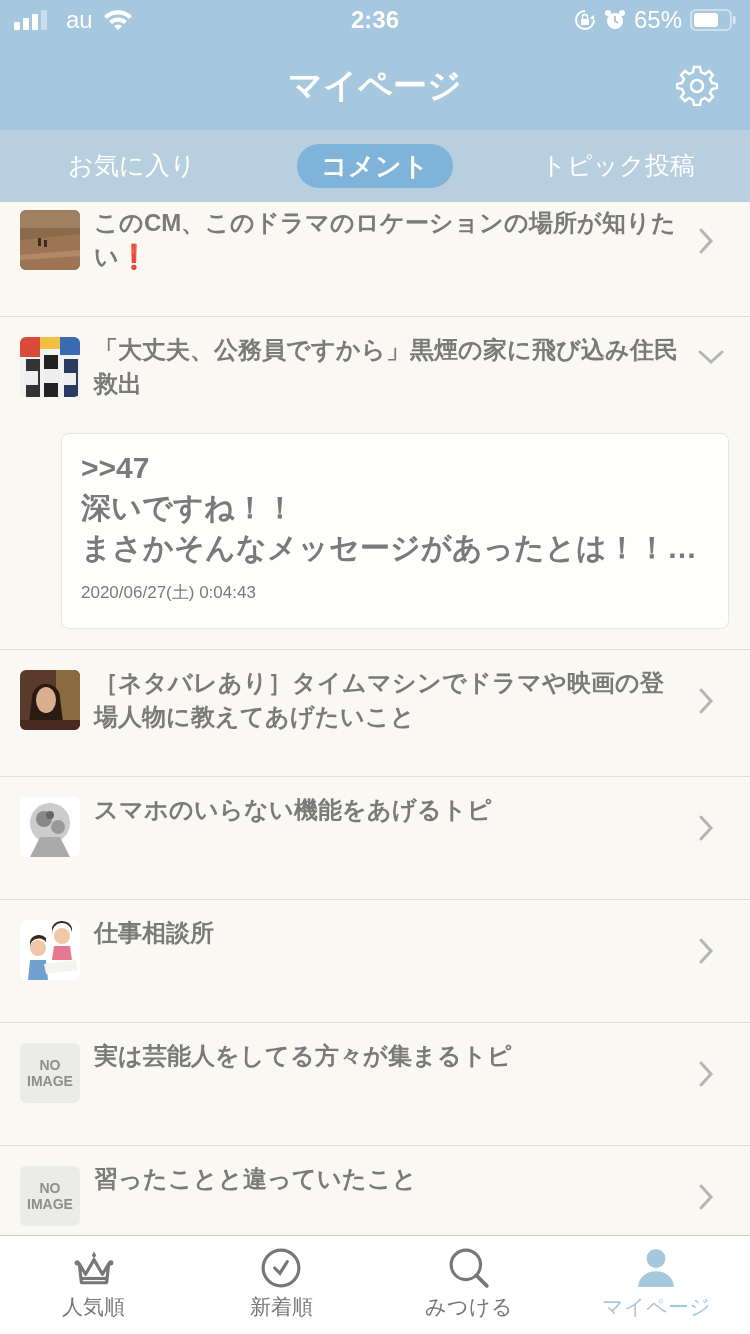 The height and width of the screenshot is (1334, 750). I want to click on comment-date: 2020/06/27(土) 0:04:43, so click(169, 593).